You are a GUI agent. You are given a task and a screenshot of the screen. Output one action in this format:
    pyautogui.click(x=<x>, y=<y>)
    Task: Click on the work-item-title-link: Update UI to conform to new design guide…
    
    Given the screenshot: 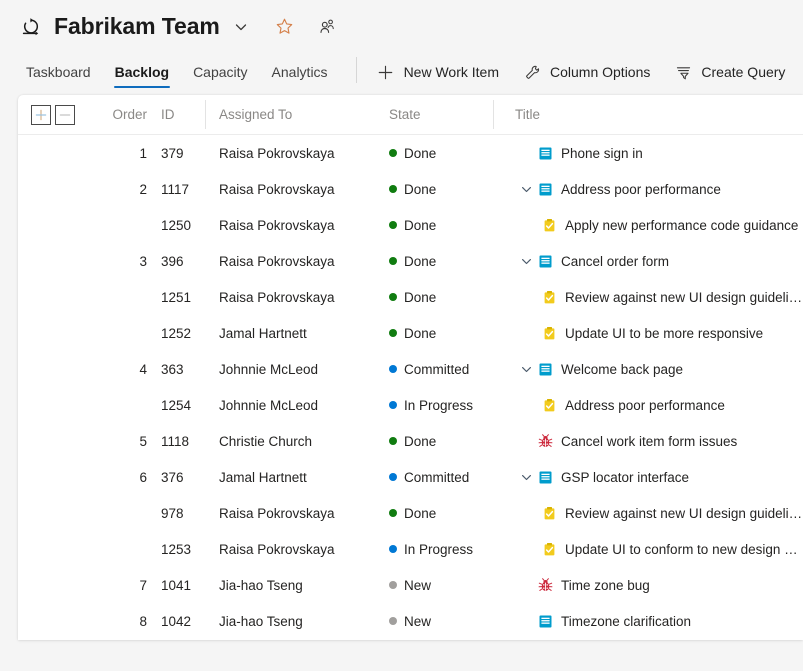 What is the action you would take?
    pyautogui.click(x=684, y=549)
    